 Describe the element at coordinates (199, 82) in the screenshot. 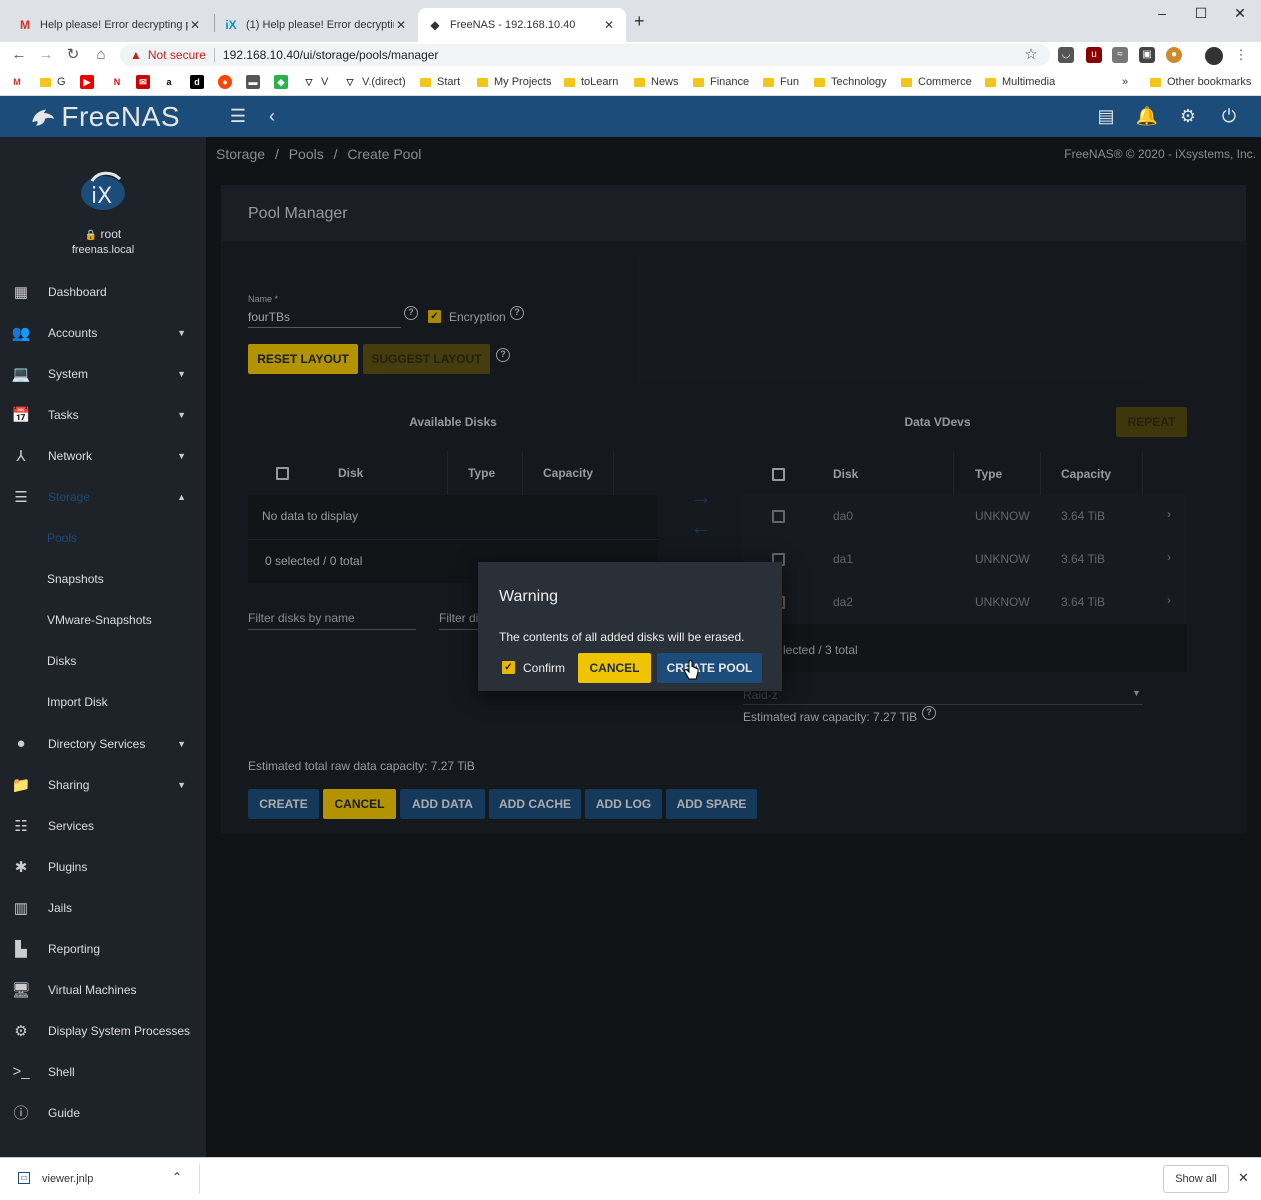

I see `bookmark-digg: d` at that location.